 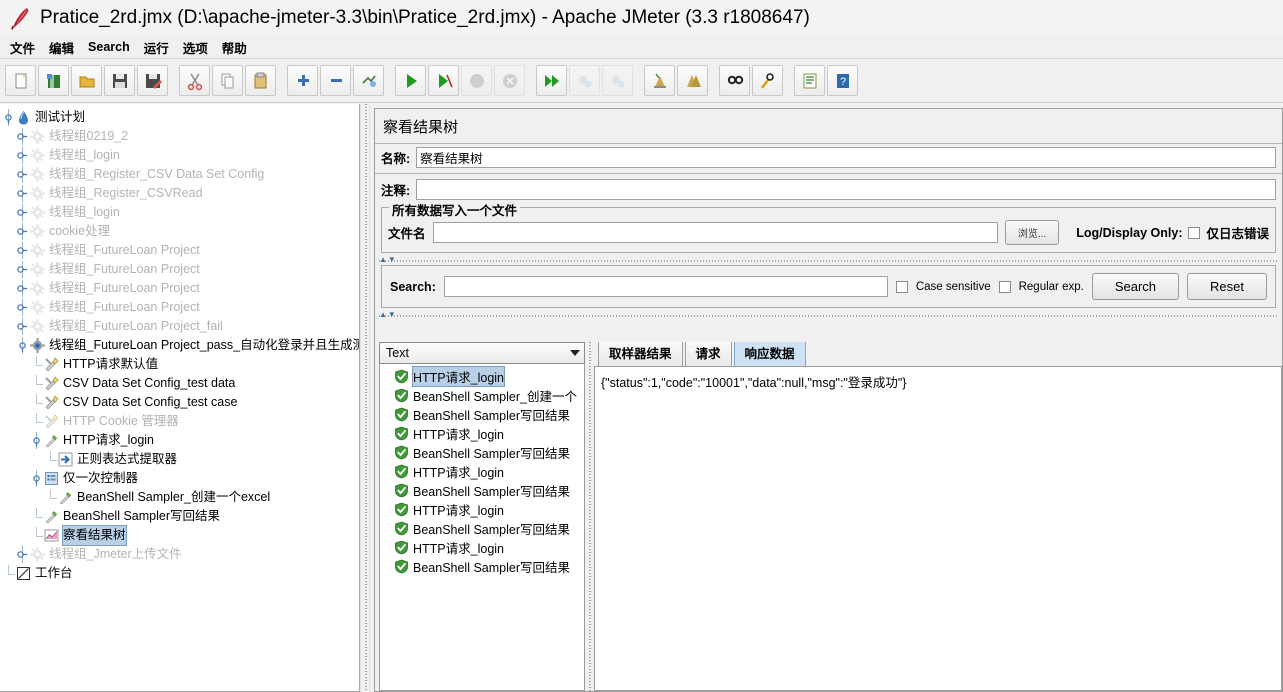 What do you see at coordinates (179, 117) in the screenshot?
I see `tree-node: 测试计划` at bounding box center [179, 117].